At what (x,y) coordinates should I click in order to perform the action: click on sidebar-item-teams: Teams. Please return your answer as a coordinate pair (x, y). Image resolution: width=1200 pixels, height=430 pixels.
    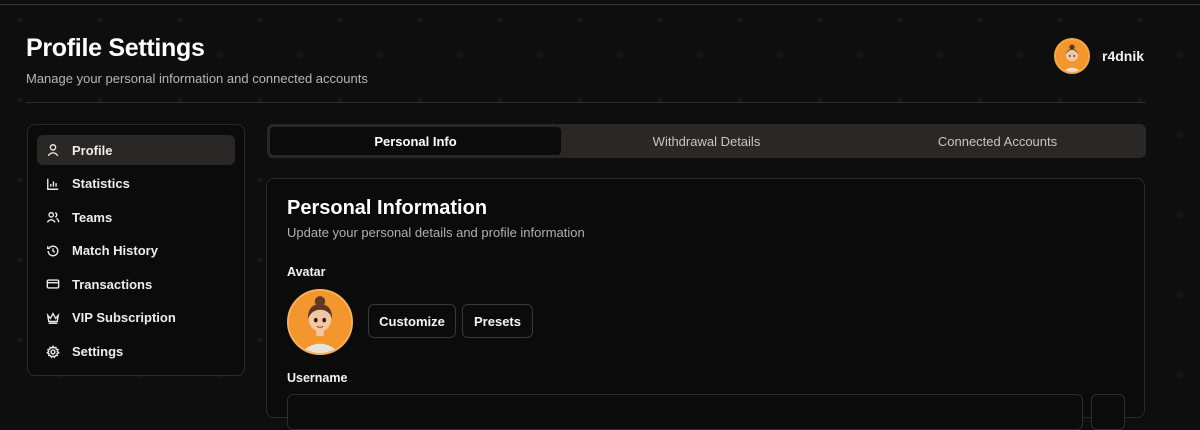
    Looking at the image, I should click on (136, 217).